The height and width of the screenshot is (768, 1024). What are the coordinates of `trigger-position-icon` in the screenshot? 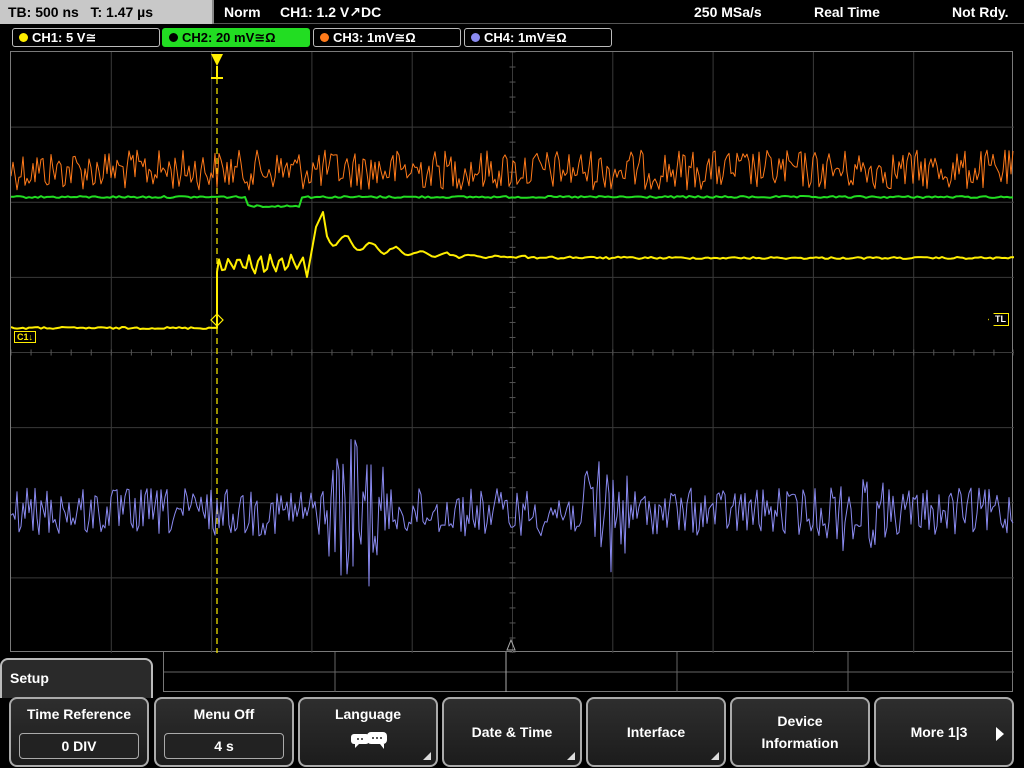 It's located at (217, 60).